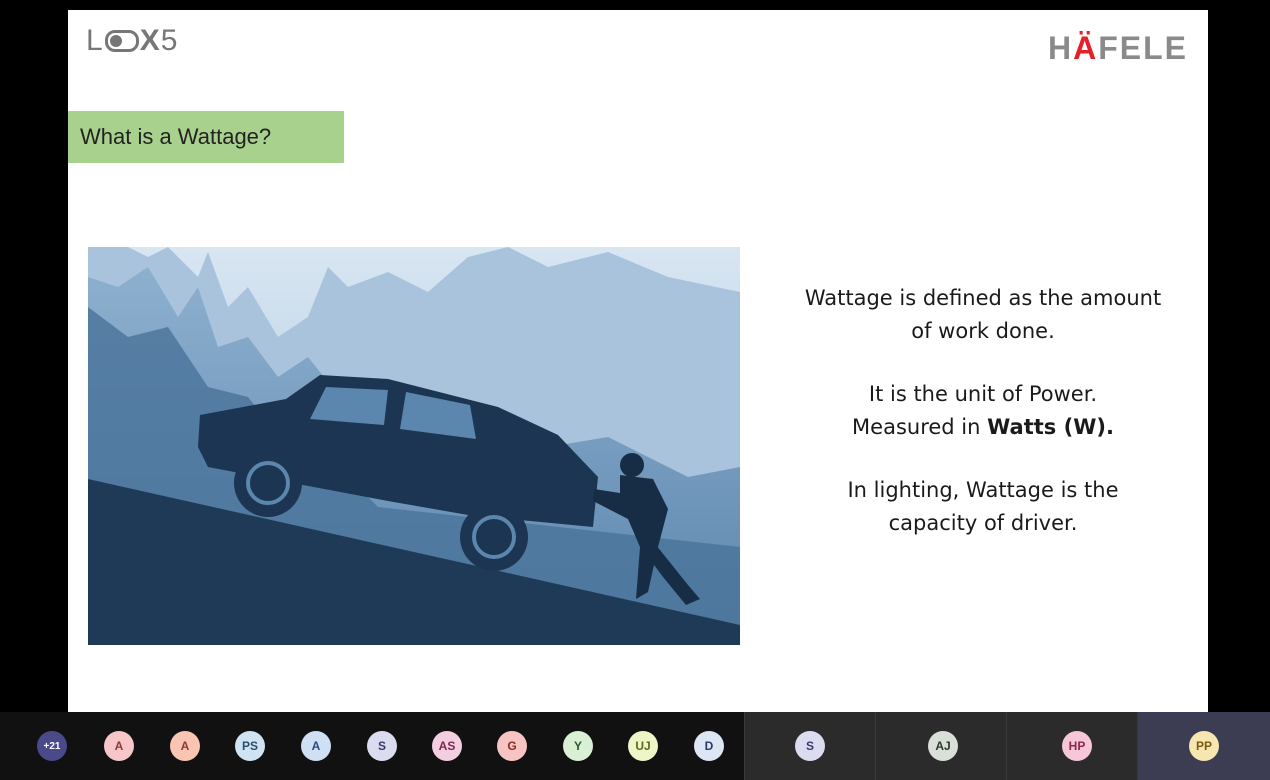 Image resolution: width=1270 pixels, height=780 pixels. I want to click on more-participants-avatar: +21, so click(52, 746).